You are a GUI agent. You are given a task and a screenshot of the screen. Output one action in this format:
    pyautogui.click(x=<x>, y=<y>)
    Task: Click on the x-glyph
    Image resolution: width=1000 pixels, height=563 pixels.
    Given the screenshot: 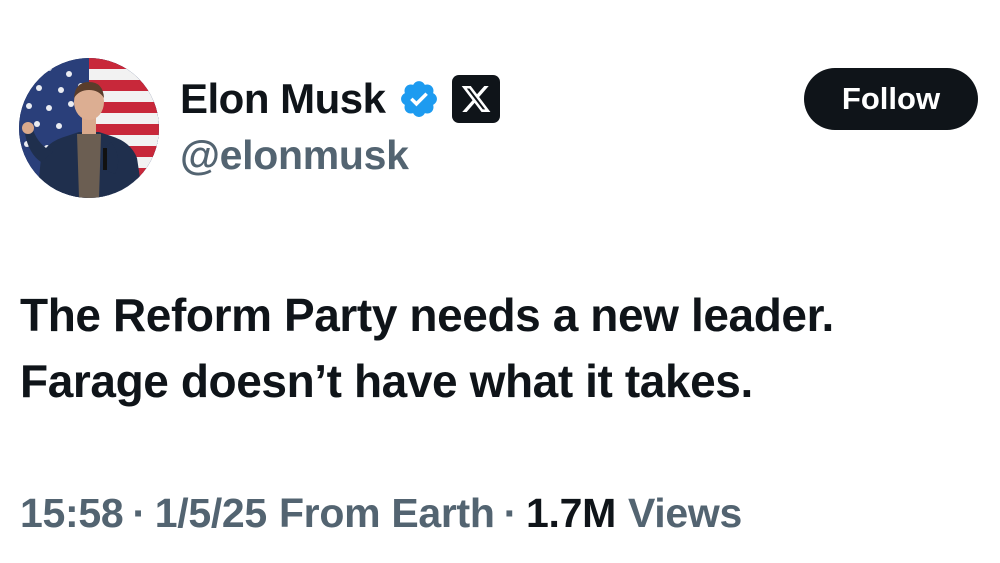 What is the action you would take?
    pyautogui.click(x=475, y=99)
    